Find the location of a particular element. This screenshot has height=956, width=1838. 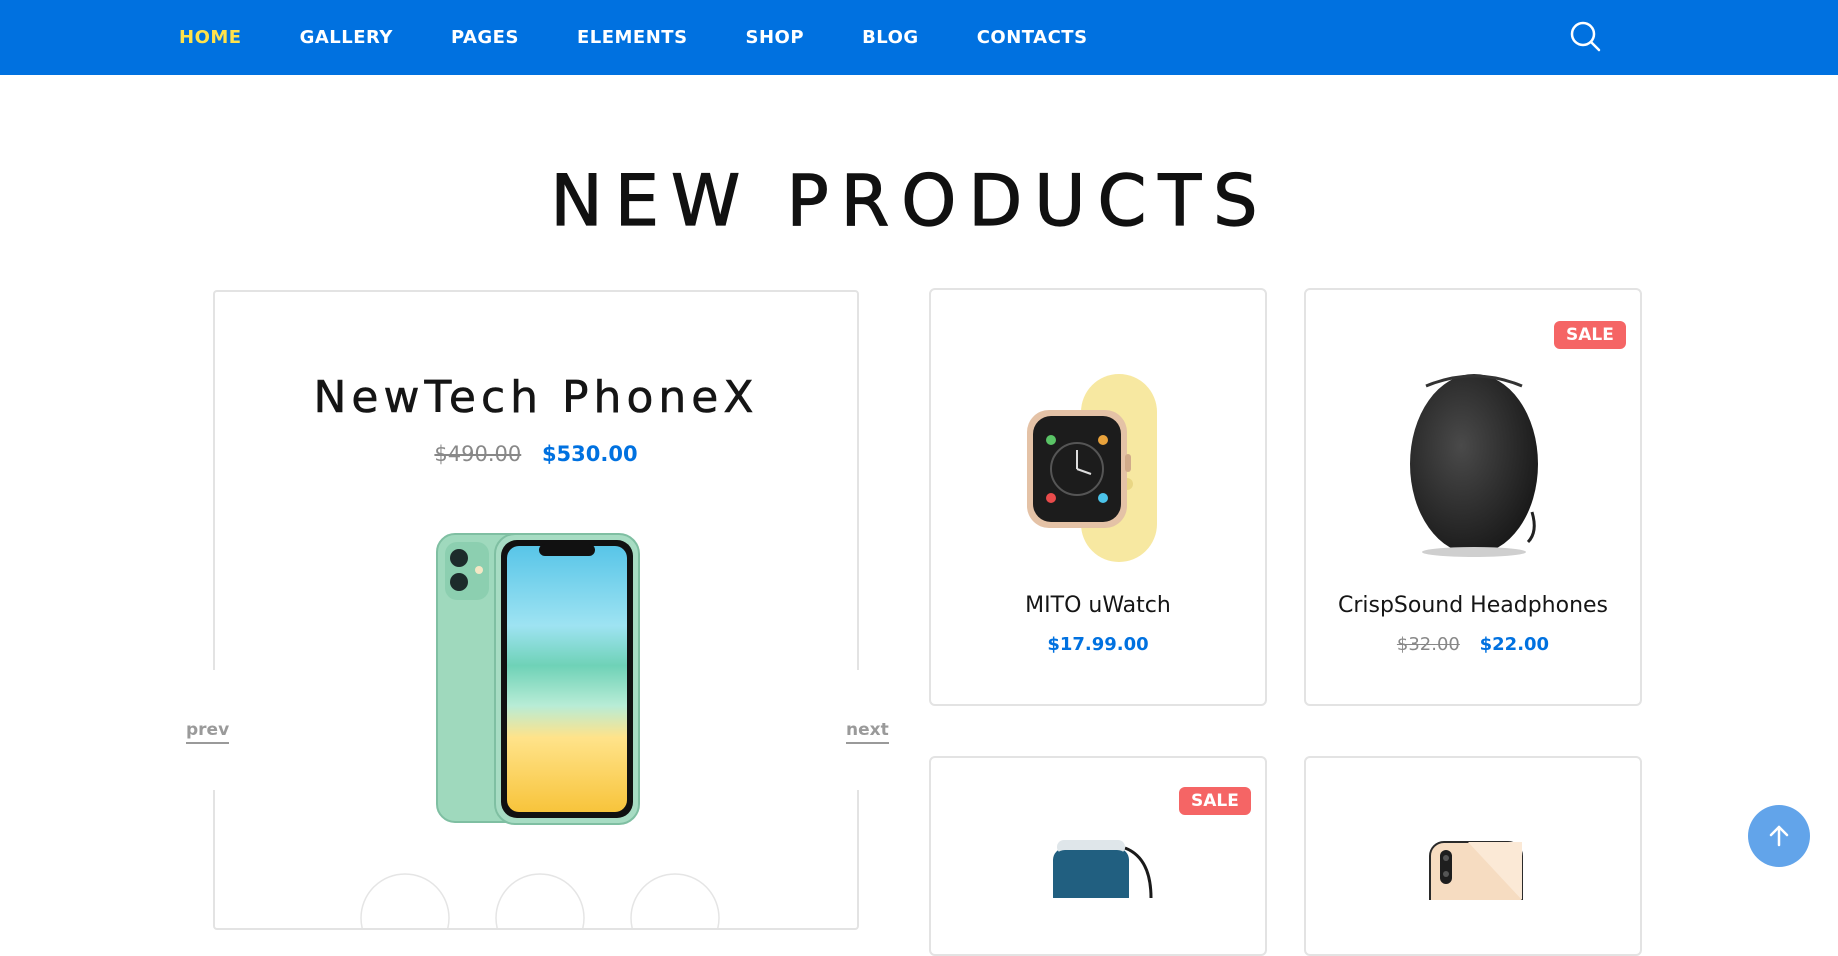

phone-image is located at coordinates (538, 679).